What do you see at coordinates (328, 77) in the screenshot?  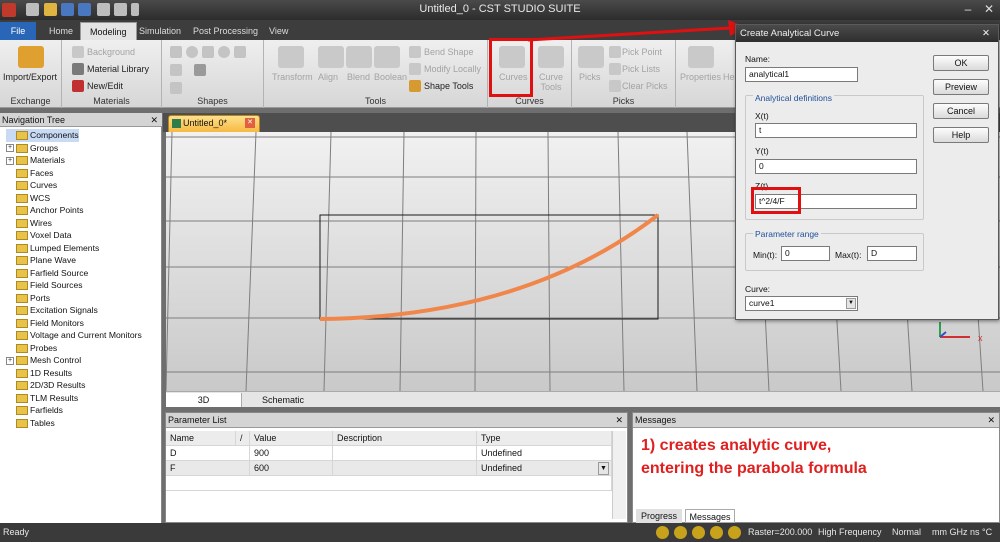 I see `align-button: Align` at bounding box center [328, 77].